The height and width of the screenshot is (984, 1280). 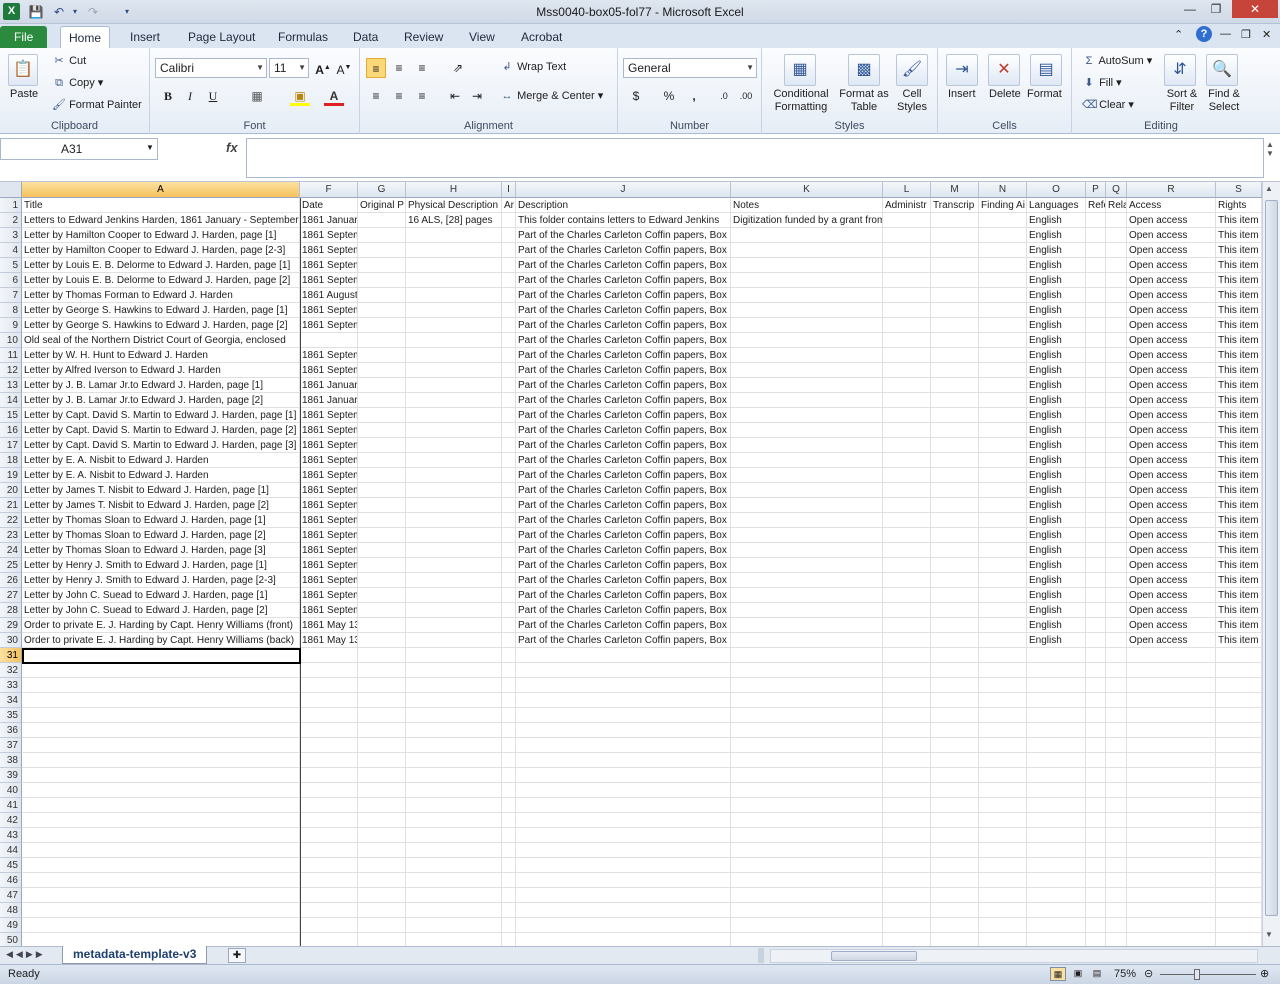 What do you see at coordinates (761, 955) in the screenshot?
I see `tab-split-handle` at bounding box center [761, 955].